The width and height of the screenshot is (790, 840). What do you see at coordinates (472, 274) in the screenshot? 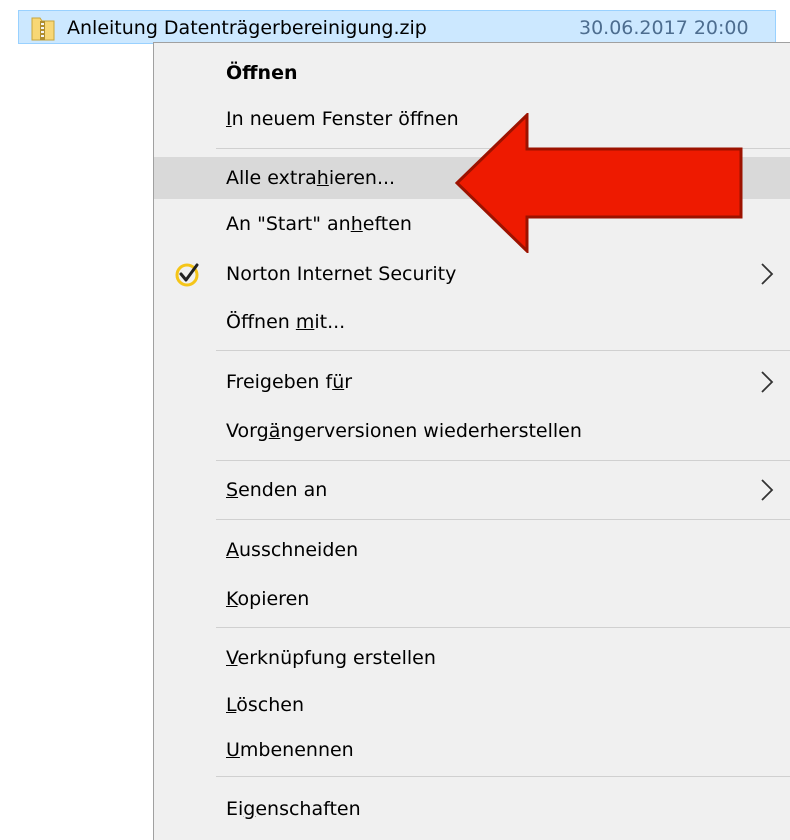
I see `menu-item-norton: Norton Internet Security` at bounding box center [472, 274].